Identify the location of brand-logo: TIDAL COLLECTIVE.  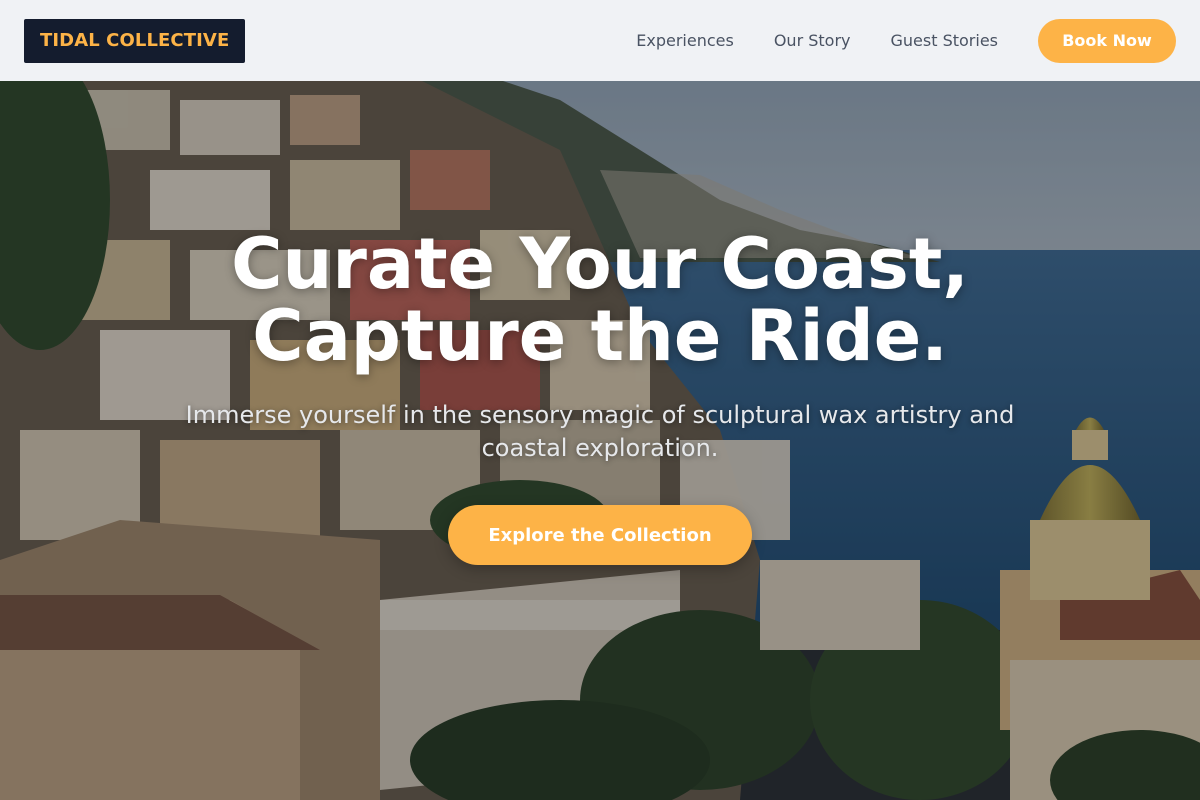
(135, 40).